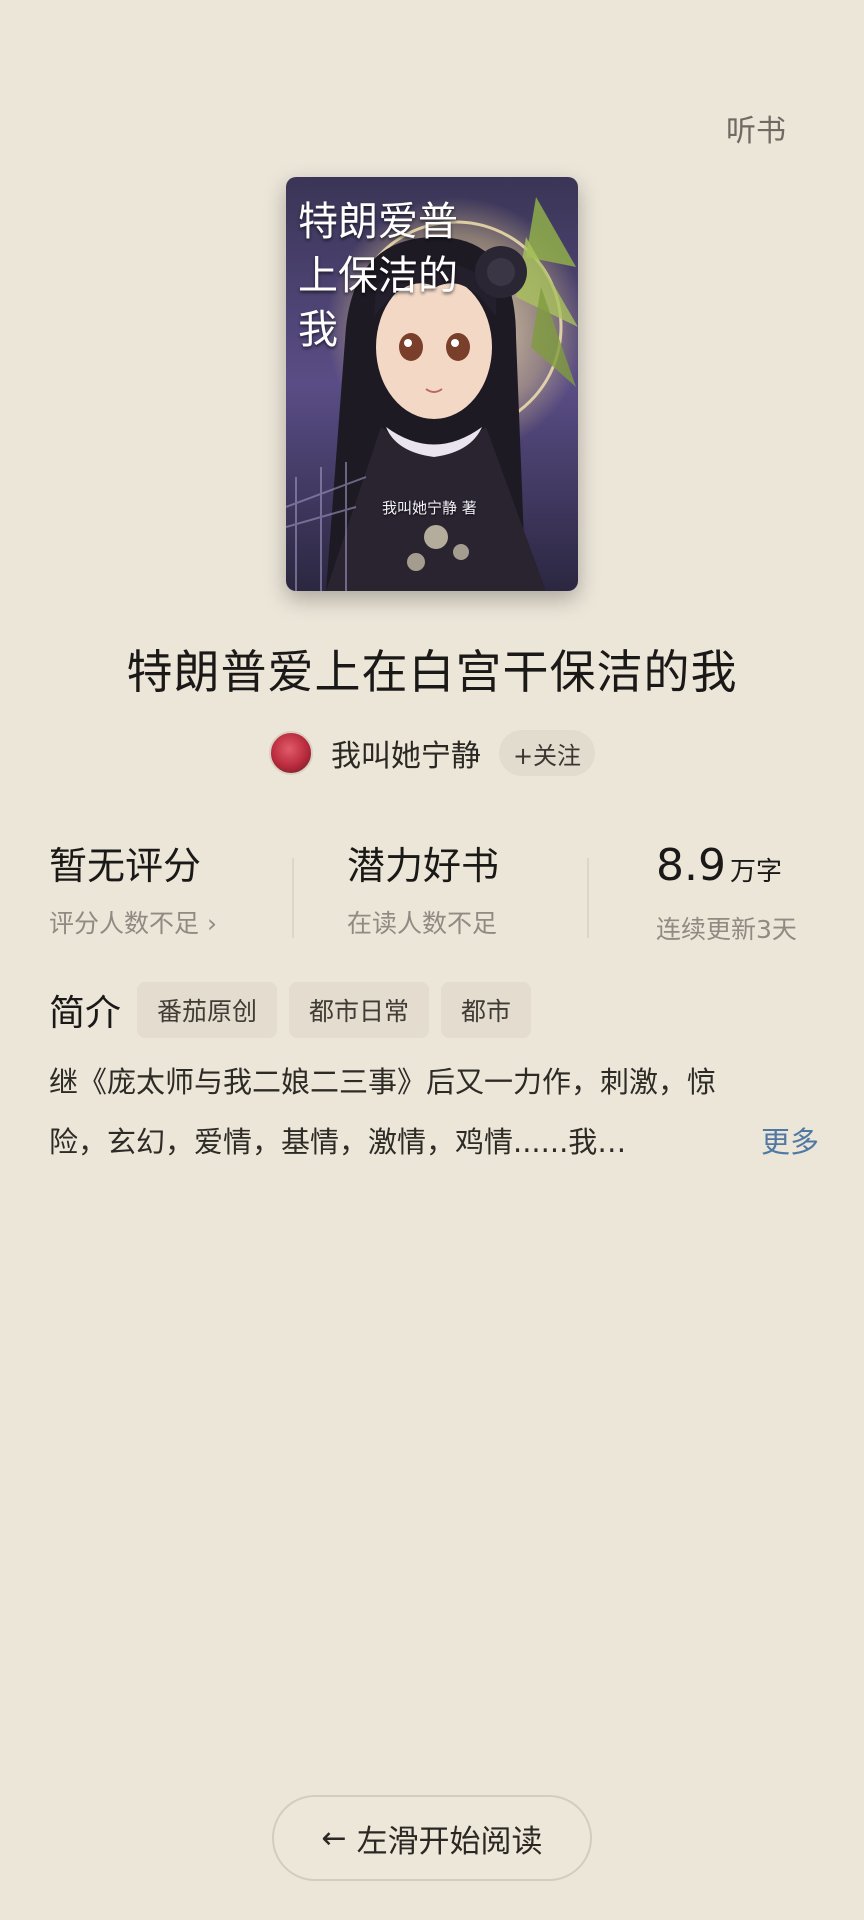 This screenshot has height=1920, width=864. Describe the element at coordinates (378, 222) in the screenshot. I see `cover-title-line: 特朗爱普` at that location.